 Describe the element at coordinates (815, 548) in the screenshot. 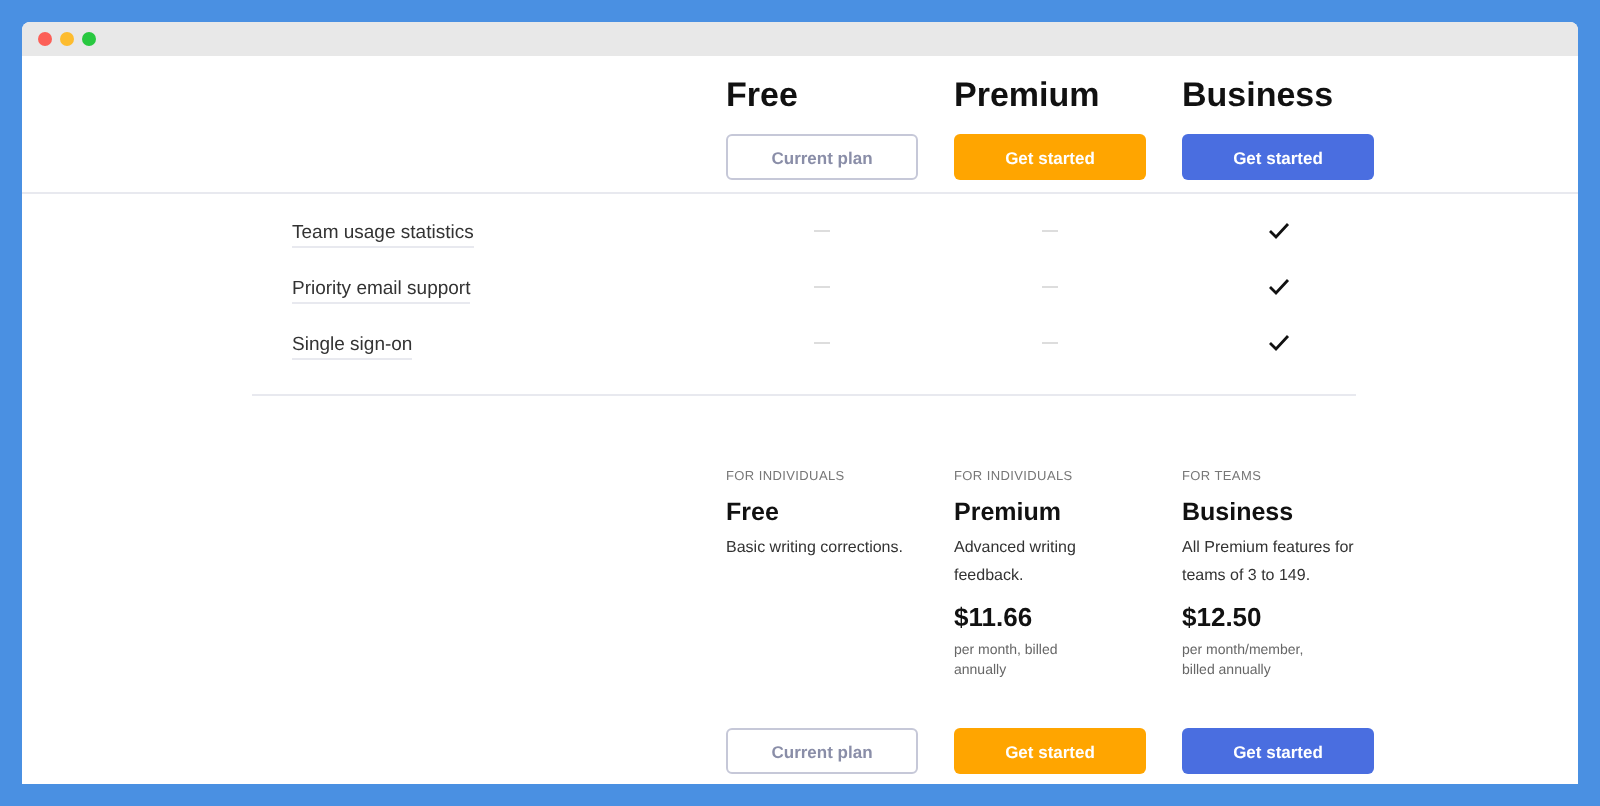

I see `plan-description: Basic writing corrections.` at that location.